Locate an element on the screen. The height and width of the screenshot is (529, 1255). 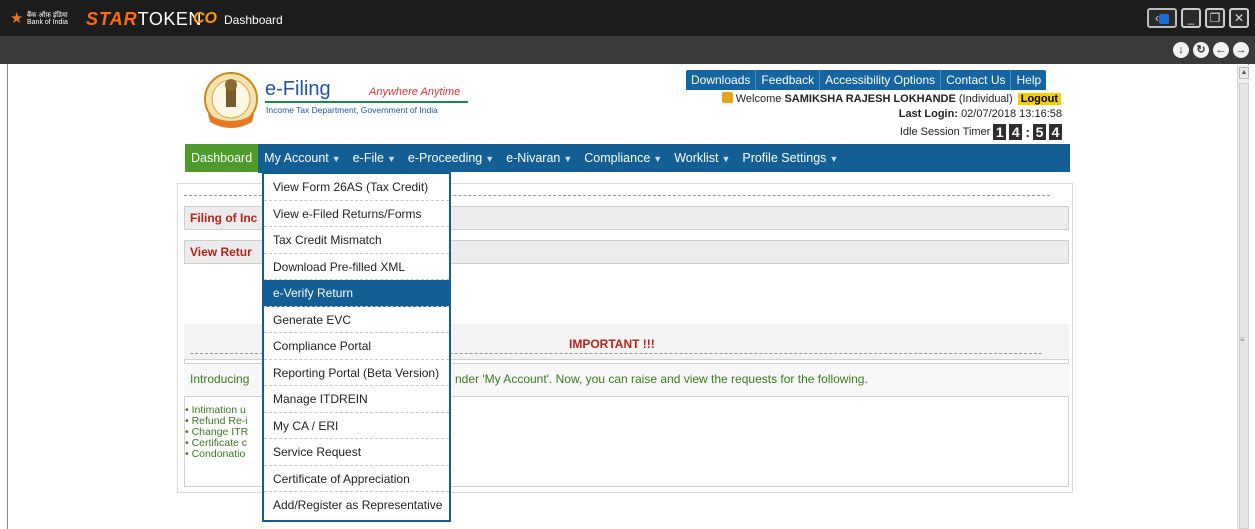
menu-item-manage-itdrein: Manage ITDREIN is located at coordinates (356, 399).